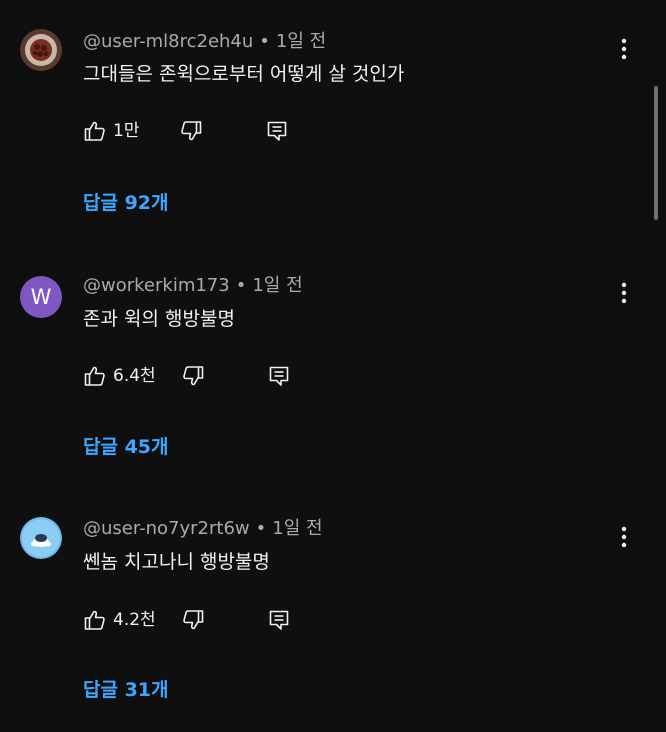 This screenshot has height=732, width=666. What do you see at coordinates (126, 203) in the screenshot?
I see `view-replies-link: 답글 92개` at bounding box center [126, 203].